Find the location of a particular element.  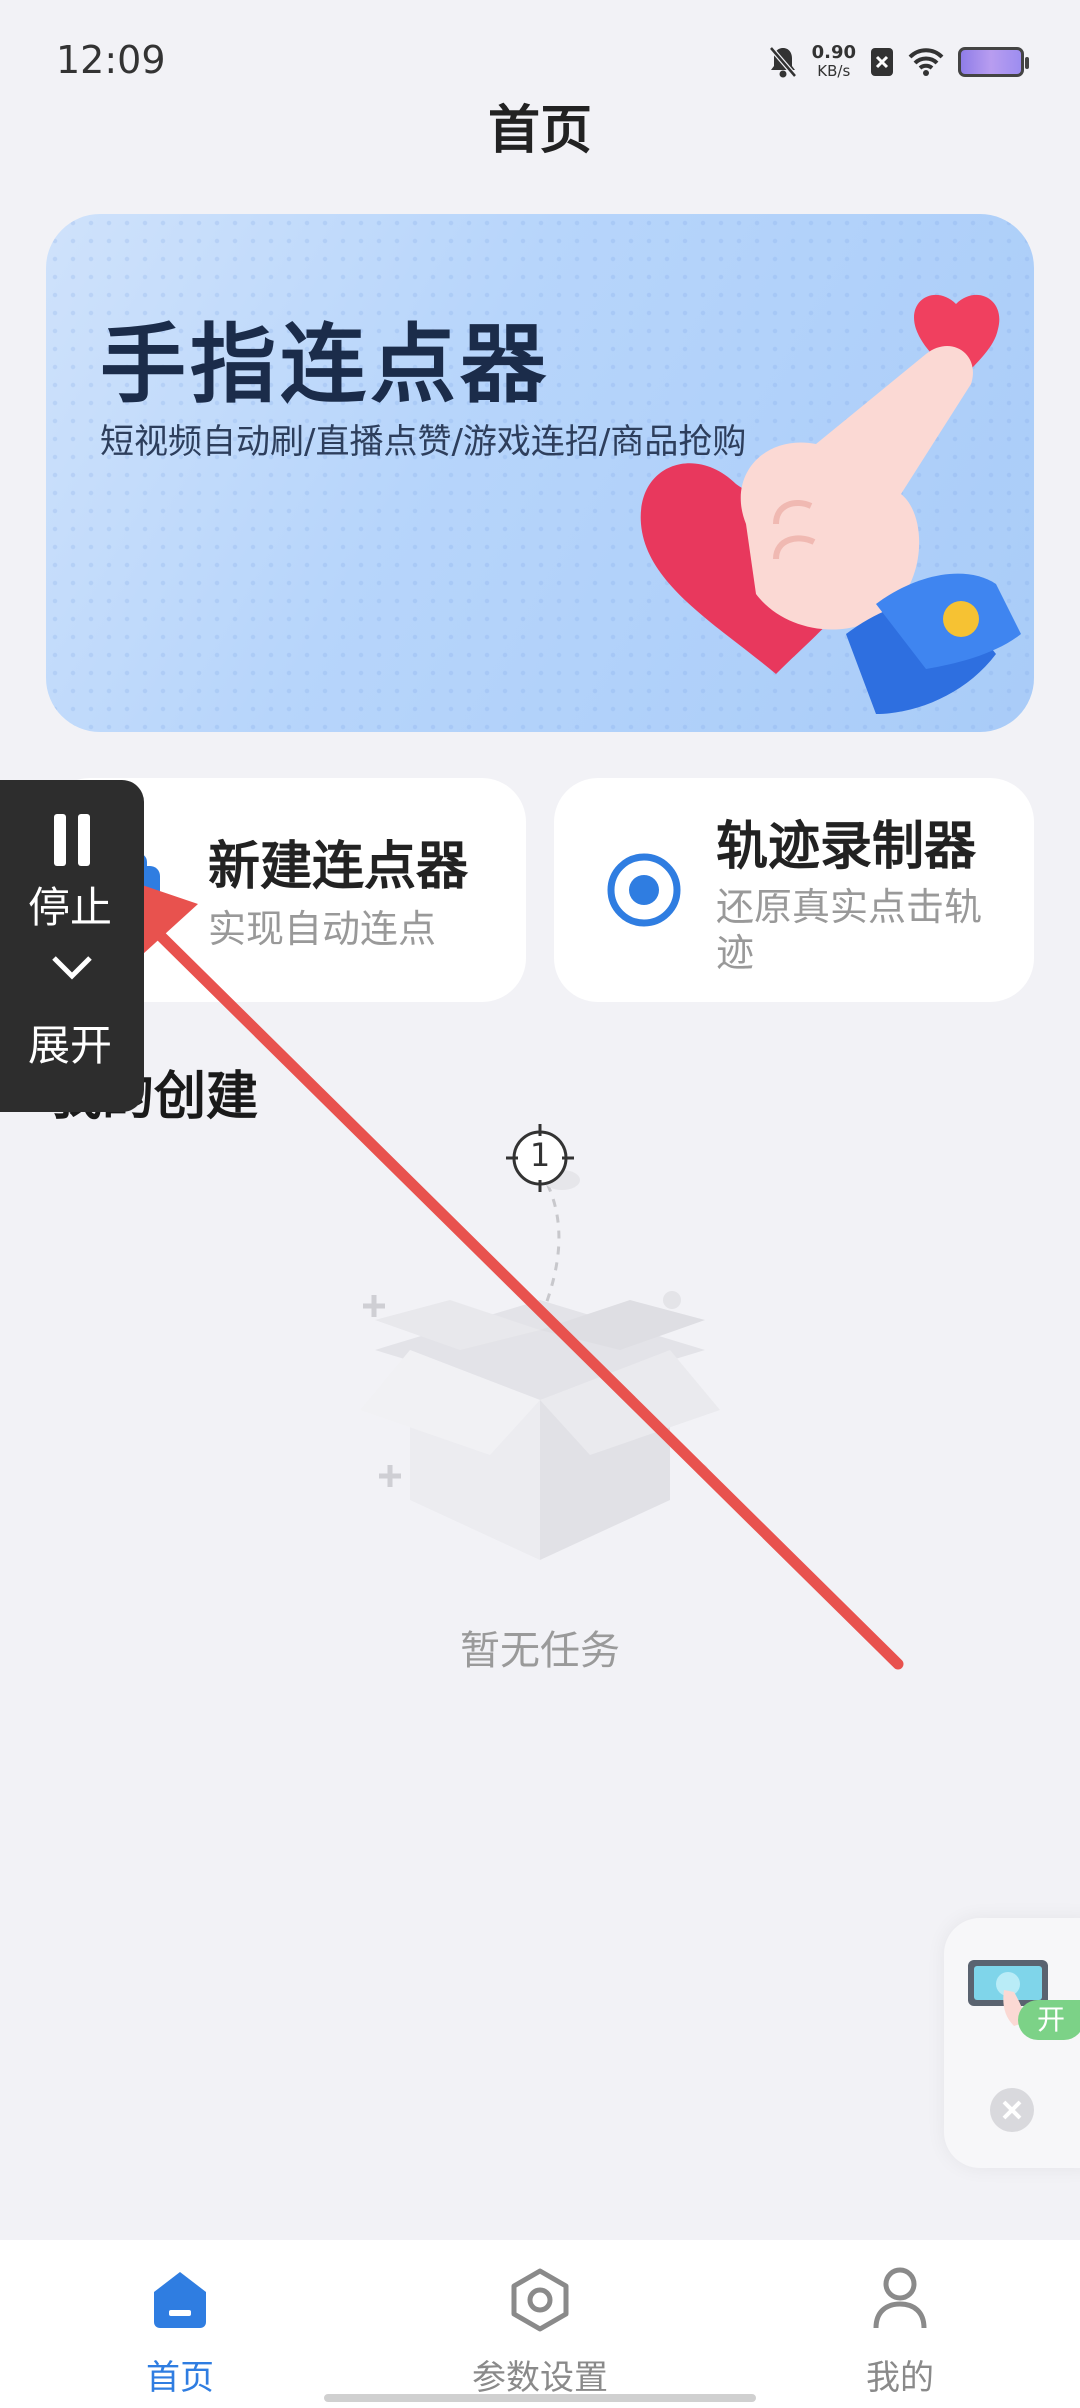

pause-icon is located at coordinates (72, 840).